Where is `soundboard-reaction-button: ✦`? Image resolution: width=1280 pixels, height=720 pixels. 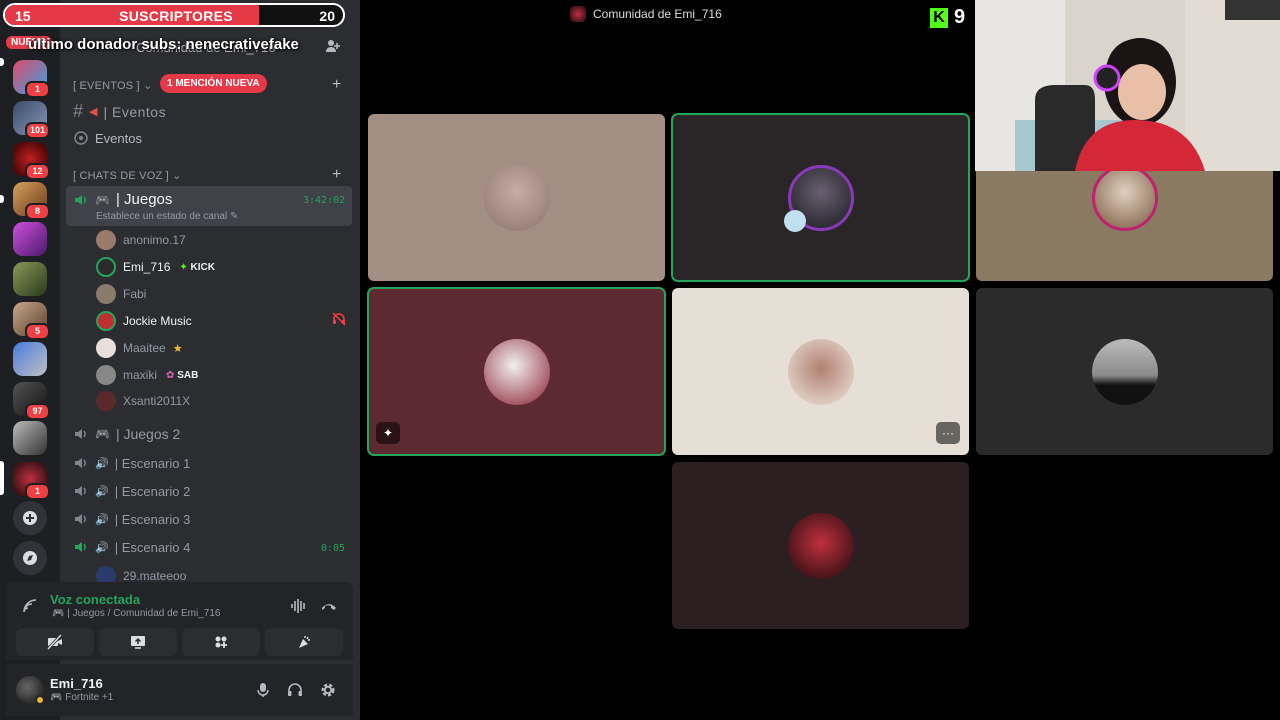
soundboard-reaction-button: ✦ is located at coordinates (388, 433).